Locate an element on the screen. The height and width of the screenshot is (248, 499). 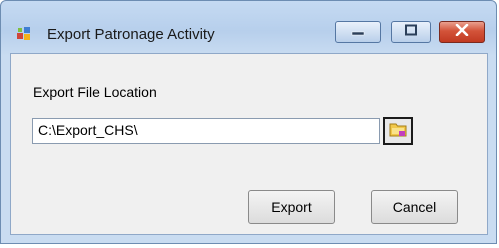
minimize-button is located at coordinates (358, 32).